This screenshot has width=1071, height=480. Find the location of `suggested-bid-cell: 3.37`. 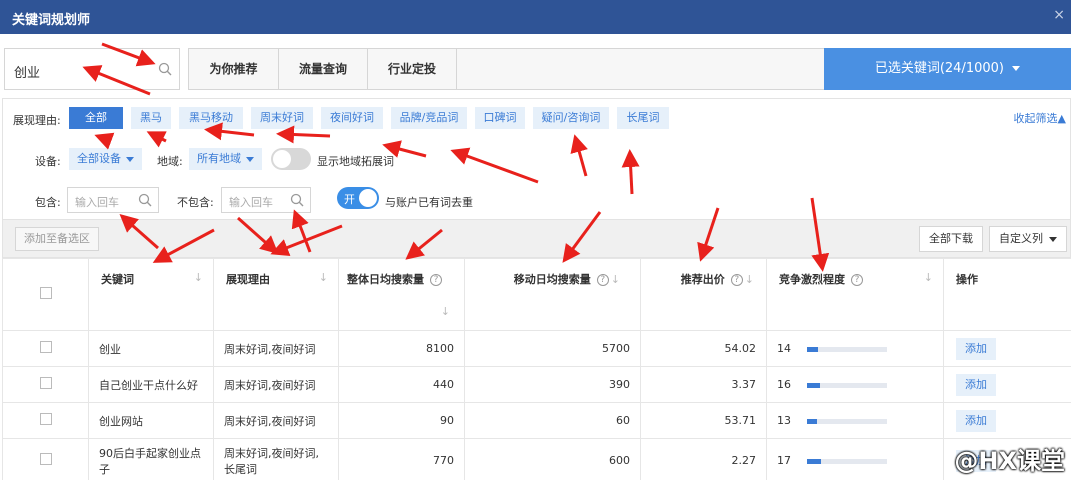

suggested-bid-cell: 3.37 is located at coordinates (703, 384).